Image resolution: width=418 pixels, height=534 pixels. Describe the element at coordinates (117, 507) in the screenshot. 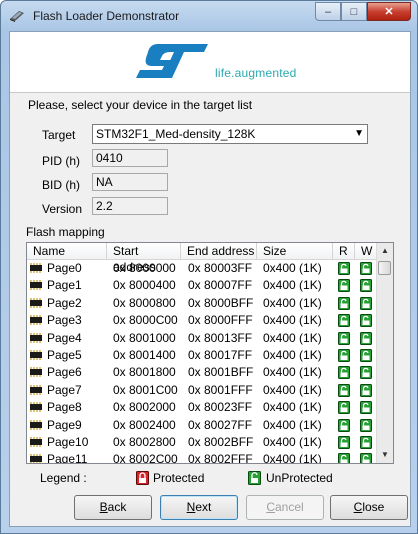

I see `back-button-label: ack` at that location.